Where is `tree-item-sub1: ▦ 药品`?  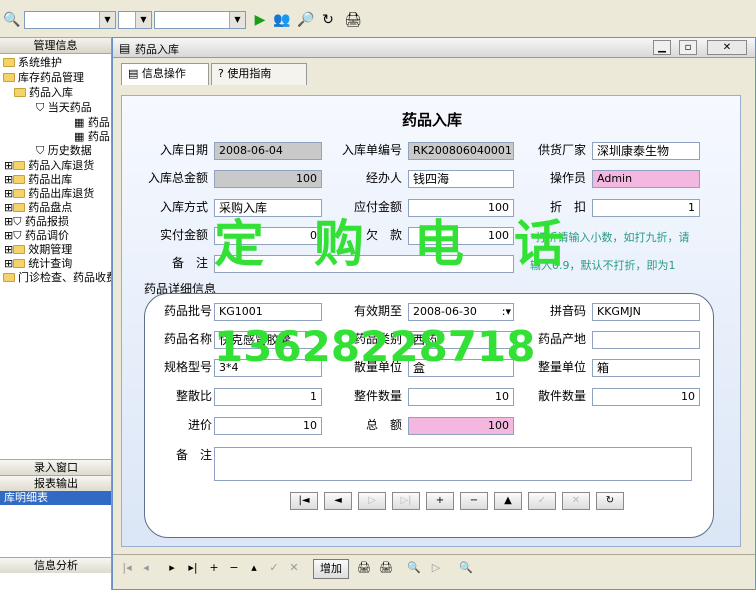
tree-item-sub1: ▦ 药品 is located at coordinates (92, 123).